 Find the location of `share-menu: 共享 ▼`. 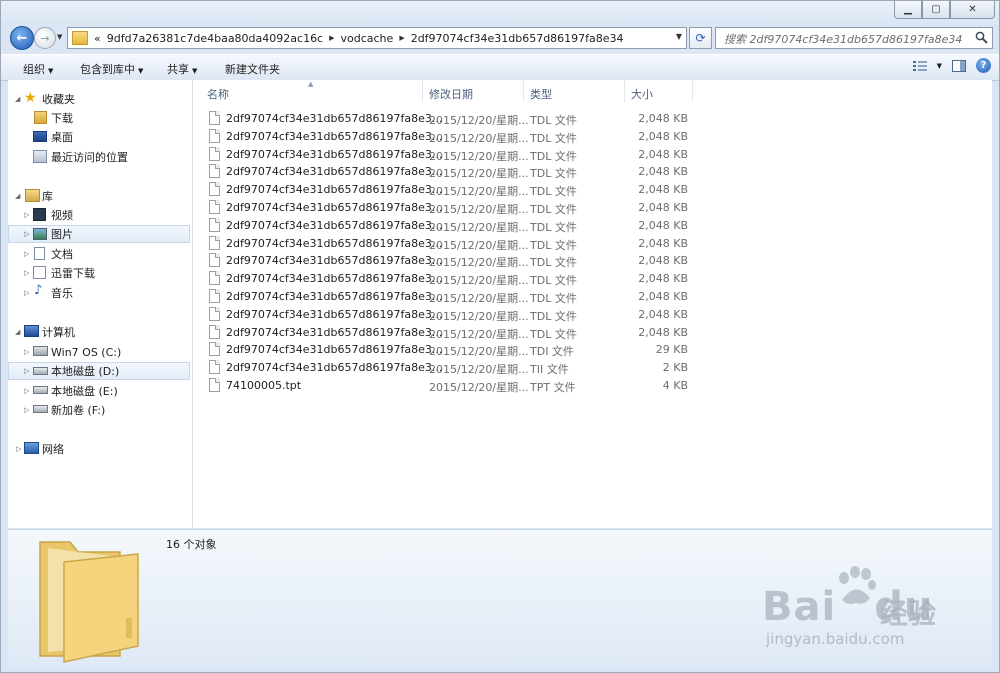

share-menu: 共享 ▼ is located at coordinates (182, 69).